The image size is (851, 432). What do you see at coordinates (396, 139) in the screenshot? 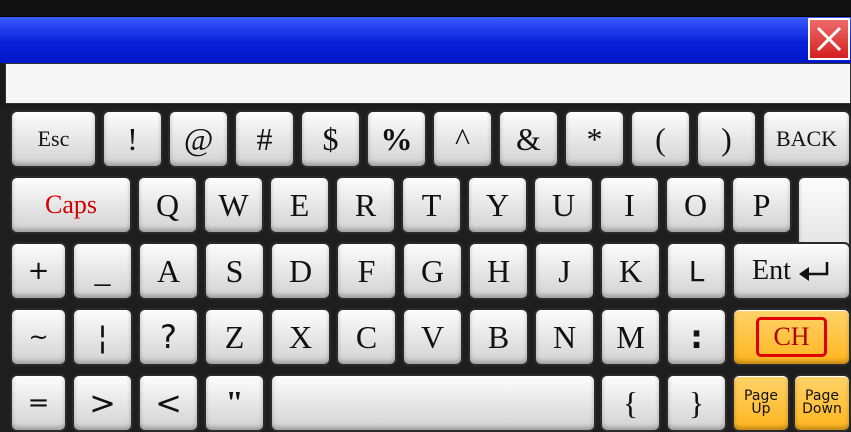
I see `key-percent: %` at bounding box center [396, 139].